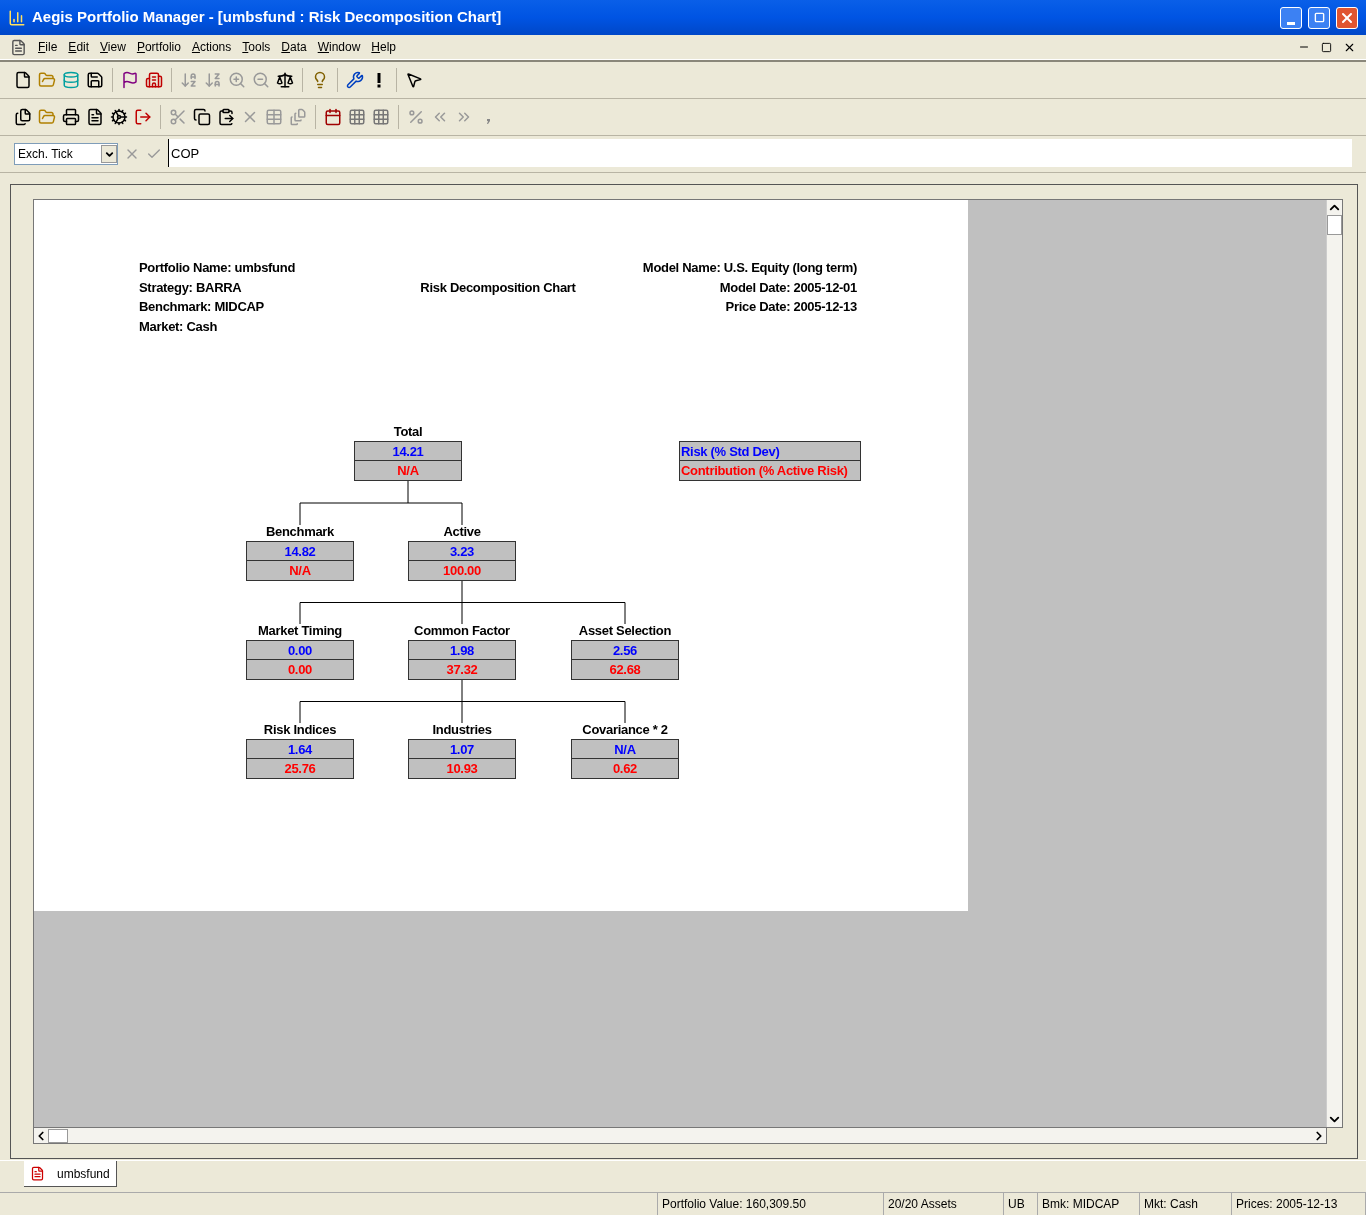 This screenshot has width=1366, height=1215. Describe the element at coordinates (770, 470) in the screenshot. I see `contribution-legend: Contribution (% Active Risk)` at that location.